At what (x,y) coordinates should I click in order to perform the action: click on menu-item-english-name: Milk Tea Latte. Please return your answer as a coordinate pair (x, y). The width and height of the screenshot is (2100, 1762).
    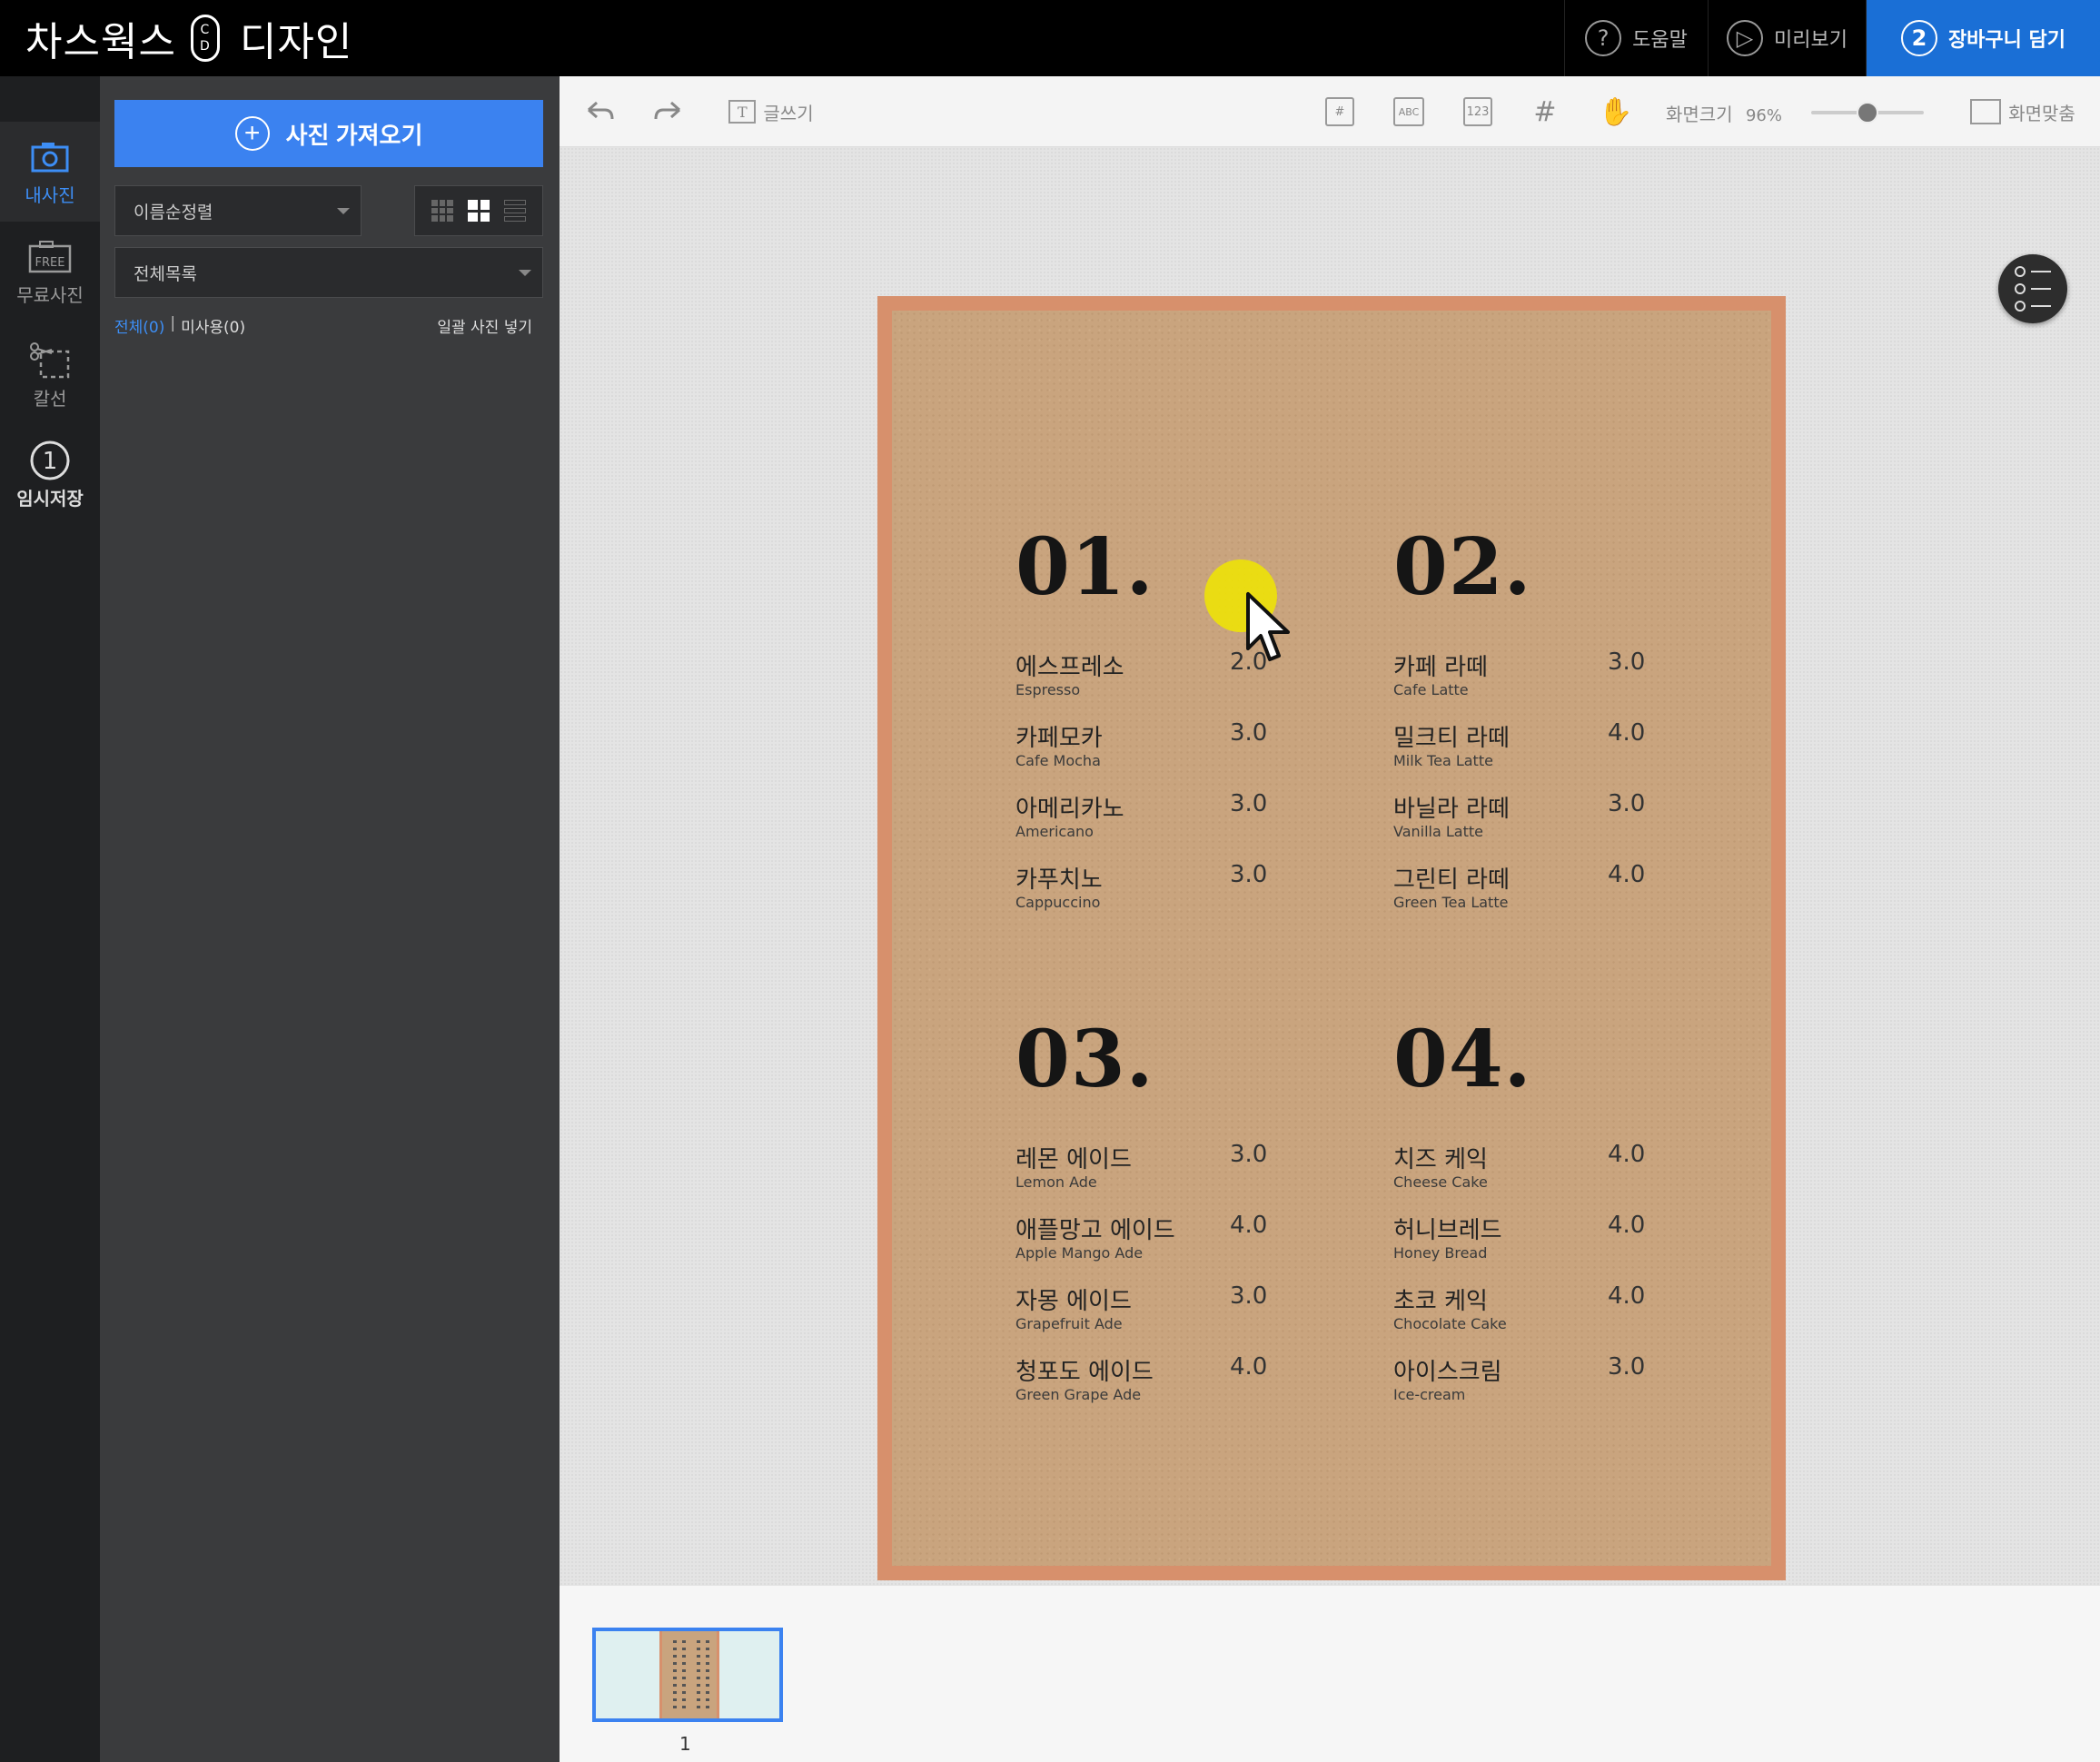
    Looking at the image, I should click on (1443, 760).